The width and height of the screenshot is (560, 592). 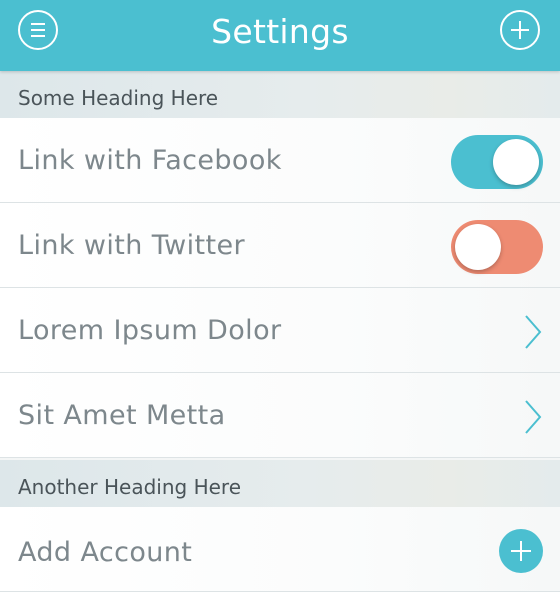 What do you see at coordinates (118, 98) in the screenshot?
I see `section-heading-label: Some Heading Here` at bounding box center [118, 98].